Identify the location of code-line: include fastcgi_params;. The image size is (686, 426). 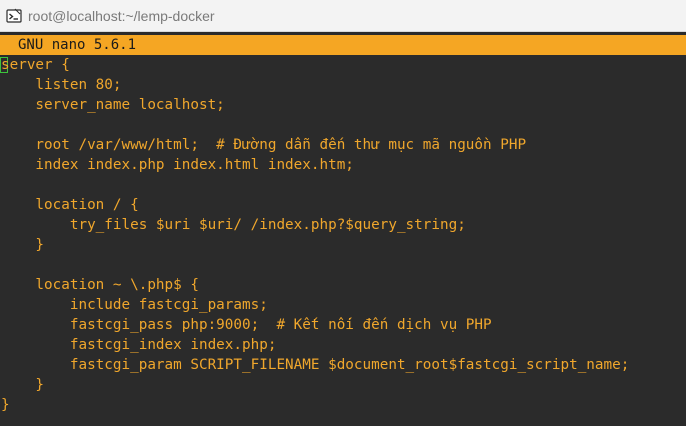
(134, 305).